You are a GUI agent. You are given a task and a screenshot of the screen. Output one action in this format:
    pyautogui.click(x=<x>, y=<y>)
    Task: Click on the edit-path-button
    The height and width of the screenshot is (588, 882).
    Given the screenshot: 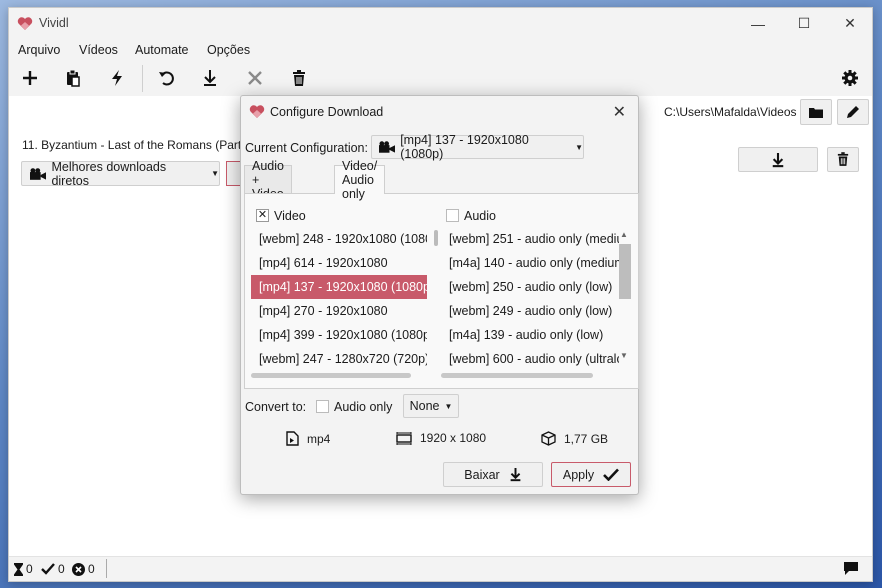 What is the action you would take?
    pyautogui.click(x=853, y=112)
    